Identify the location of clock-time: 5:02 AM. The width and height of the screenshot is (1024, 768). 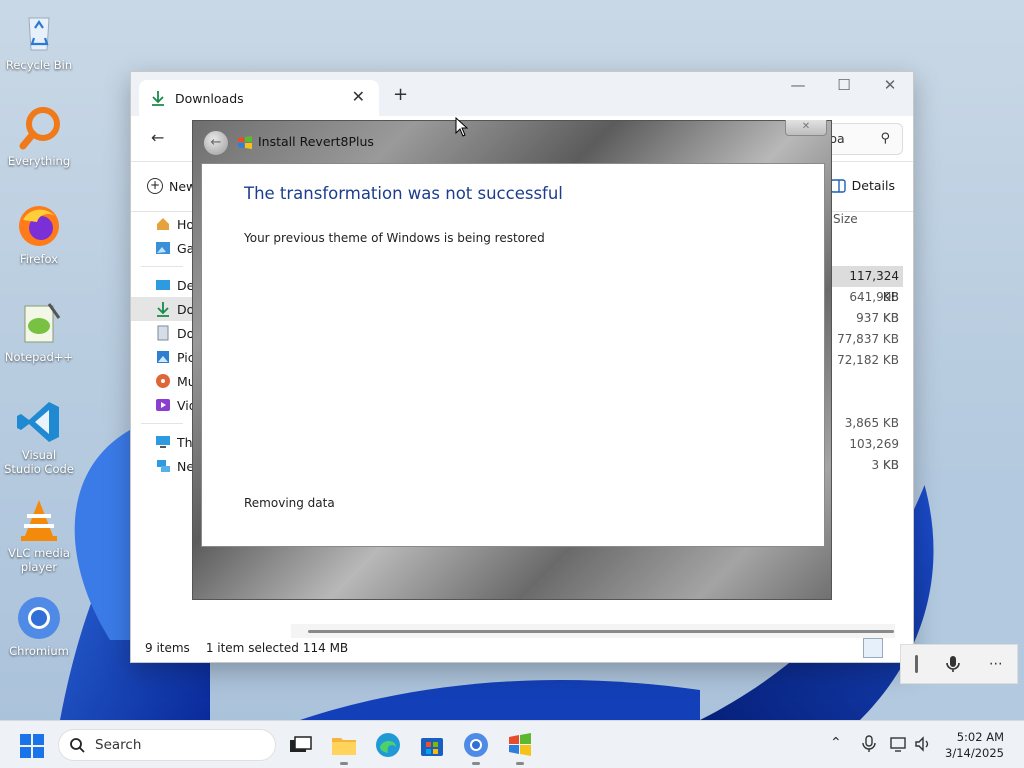
(980, 737).